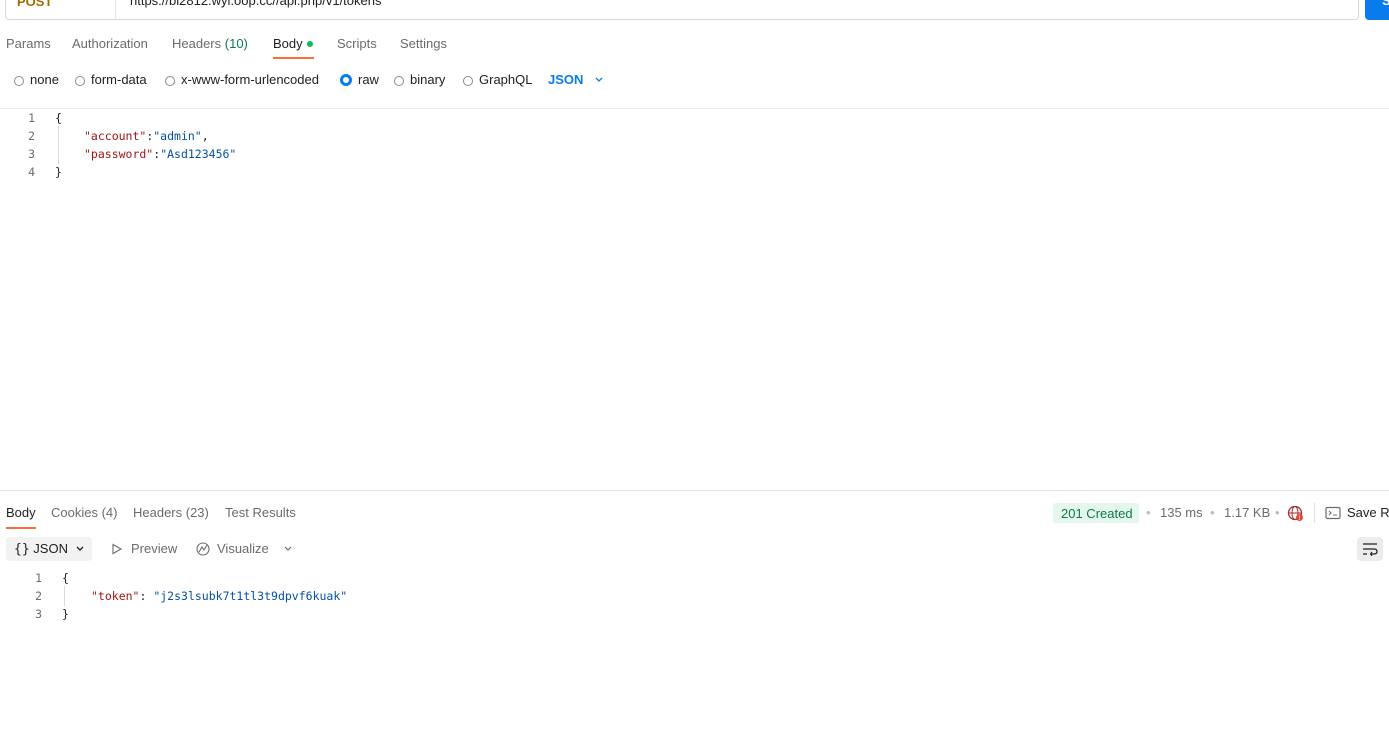  What do you see at coordinates (250, 596) in the screenshot?
I see `json-value: "j2s3lsubk7t1tl3t9dpvf6kuak"` at bounding box center [250, 596].